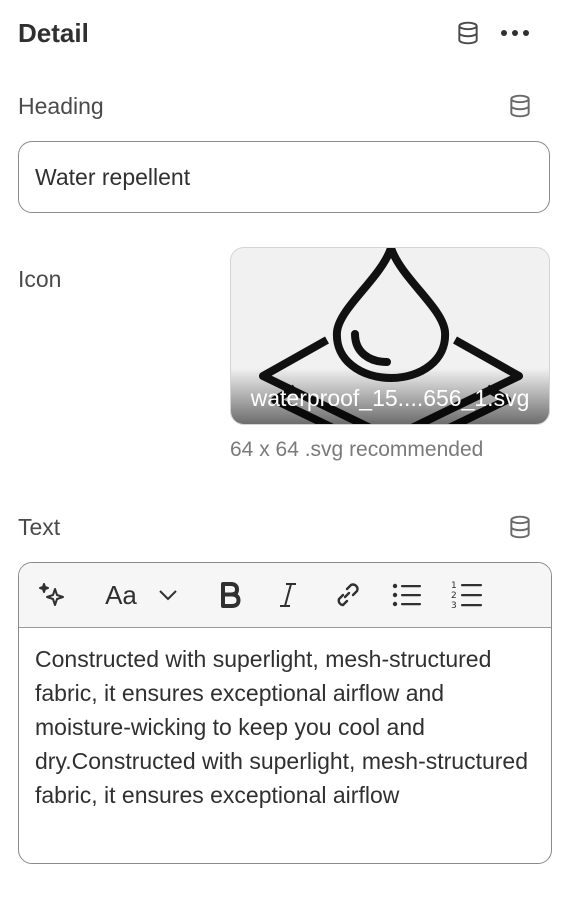 The image size is (564, 906). What do you see at coordinates (390, 336) in the screenshot?
I see `icon-preview: waterproof_15....656_1.svg` at bounding box center [390, 336].